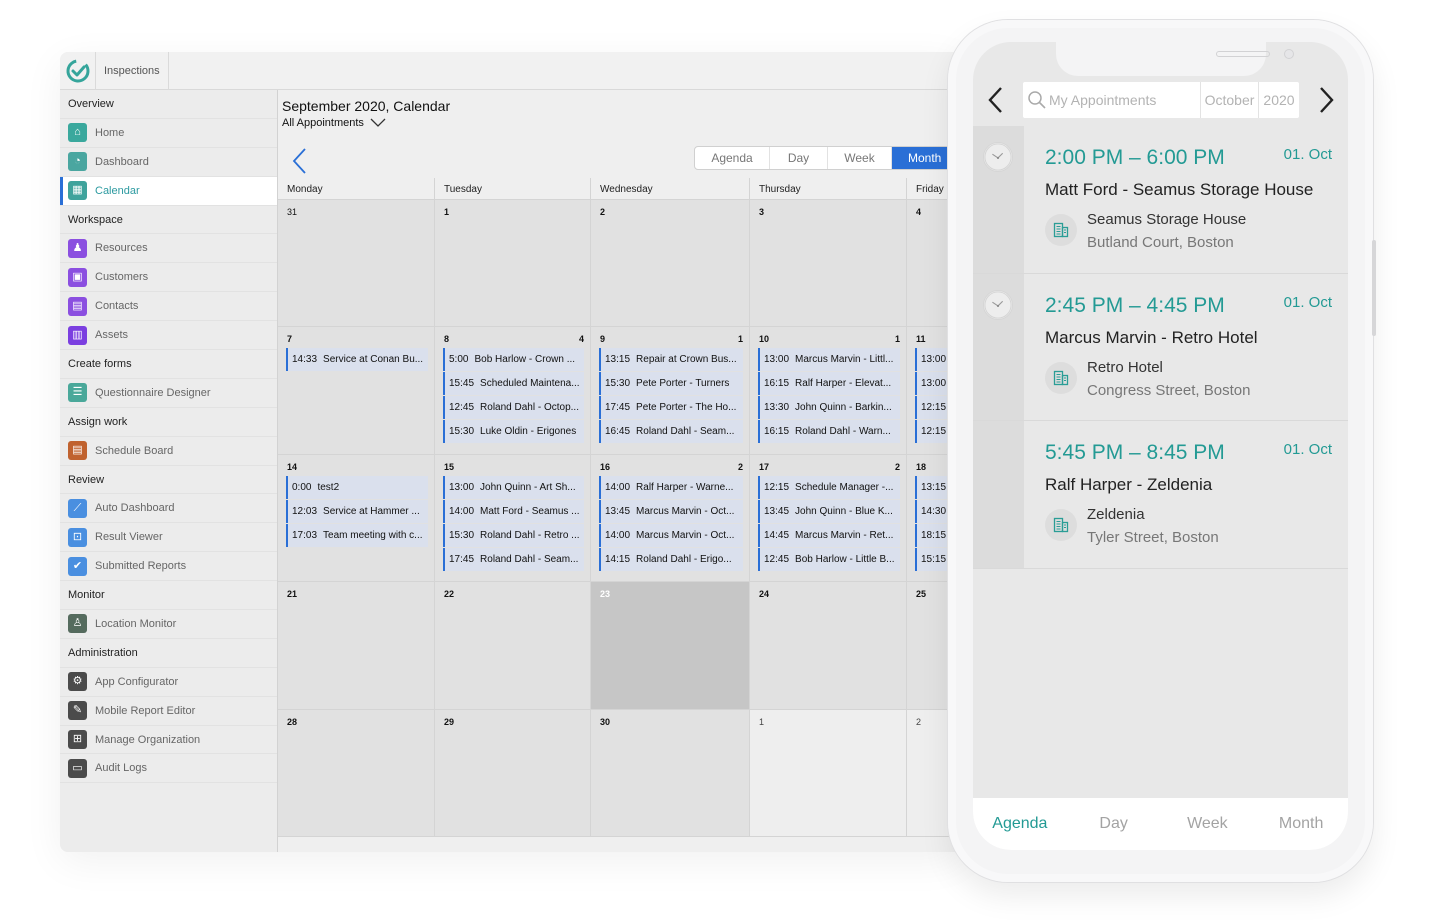 The height and width of the screenshot is (920, 1436). What do you see at coordinates (581, 339) in the screenshot?
I see `more-events-count: 4` at bounding box center [581, 339].